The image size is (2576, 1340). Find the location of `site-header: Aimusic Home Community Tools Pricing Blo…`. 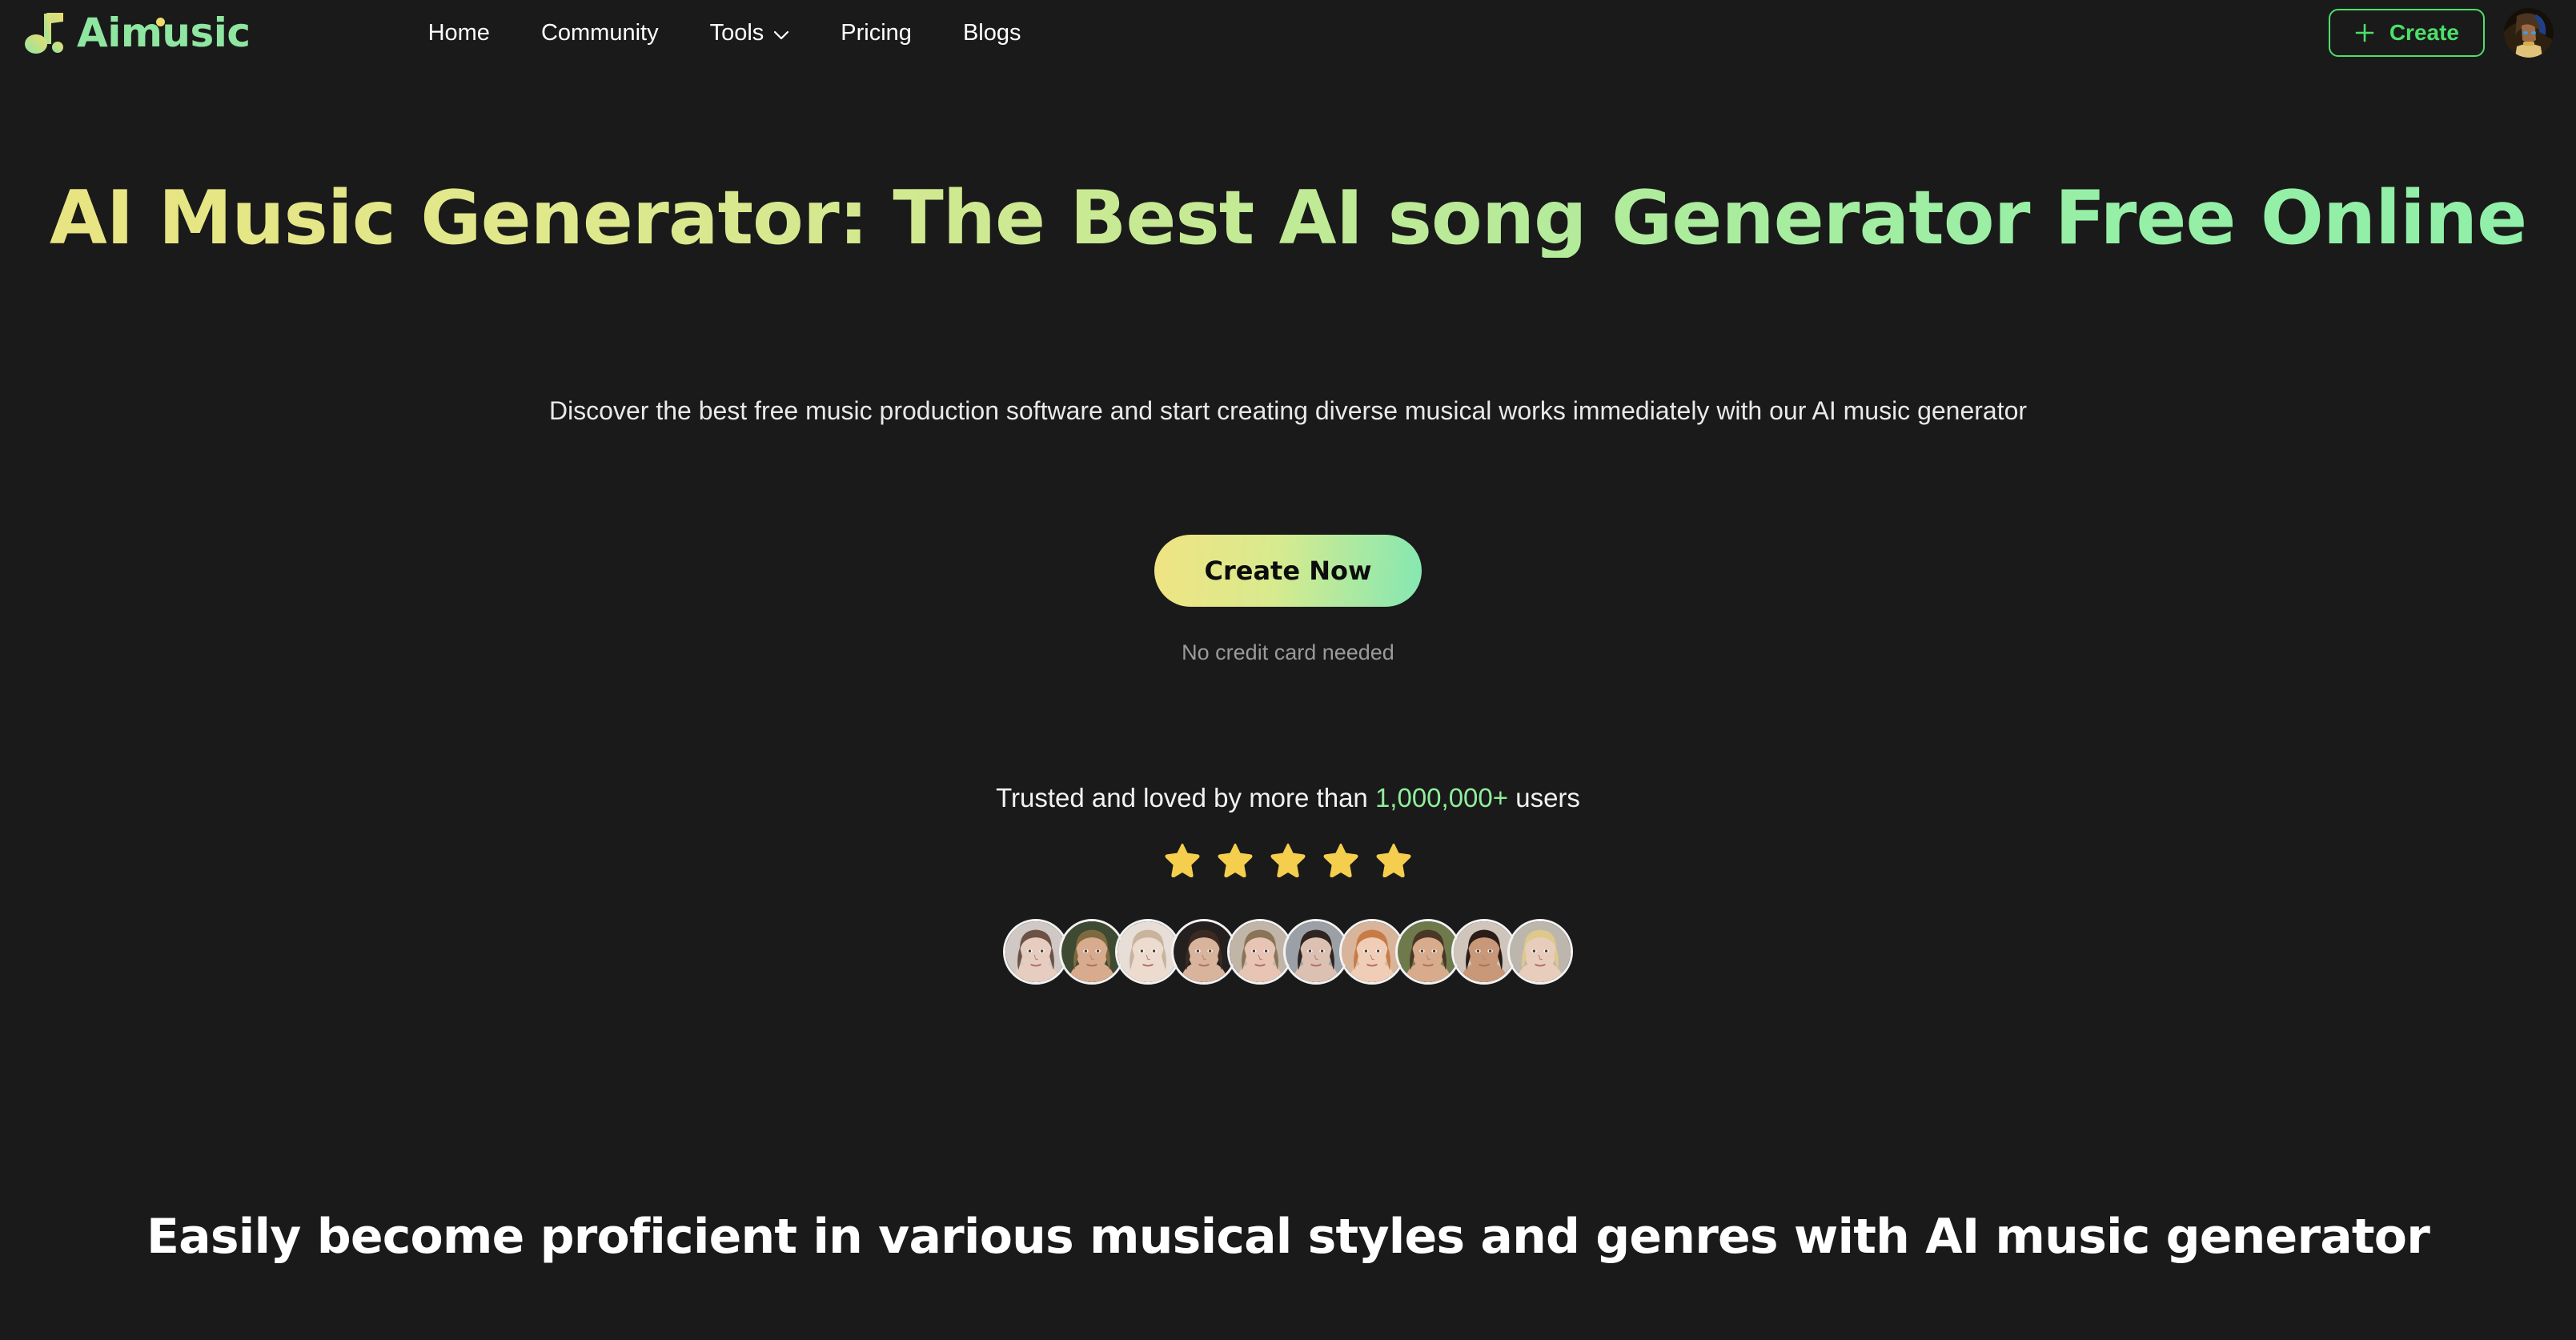

site-header: Aimusic Home Community Tools Pricing Blo… is located at coordinates (1288, 33).